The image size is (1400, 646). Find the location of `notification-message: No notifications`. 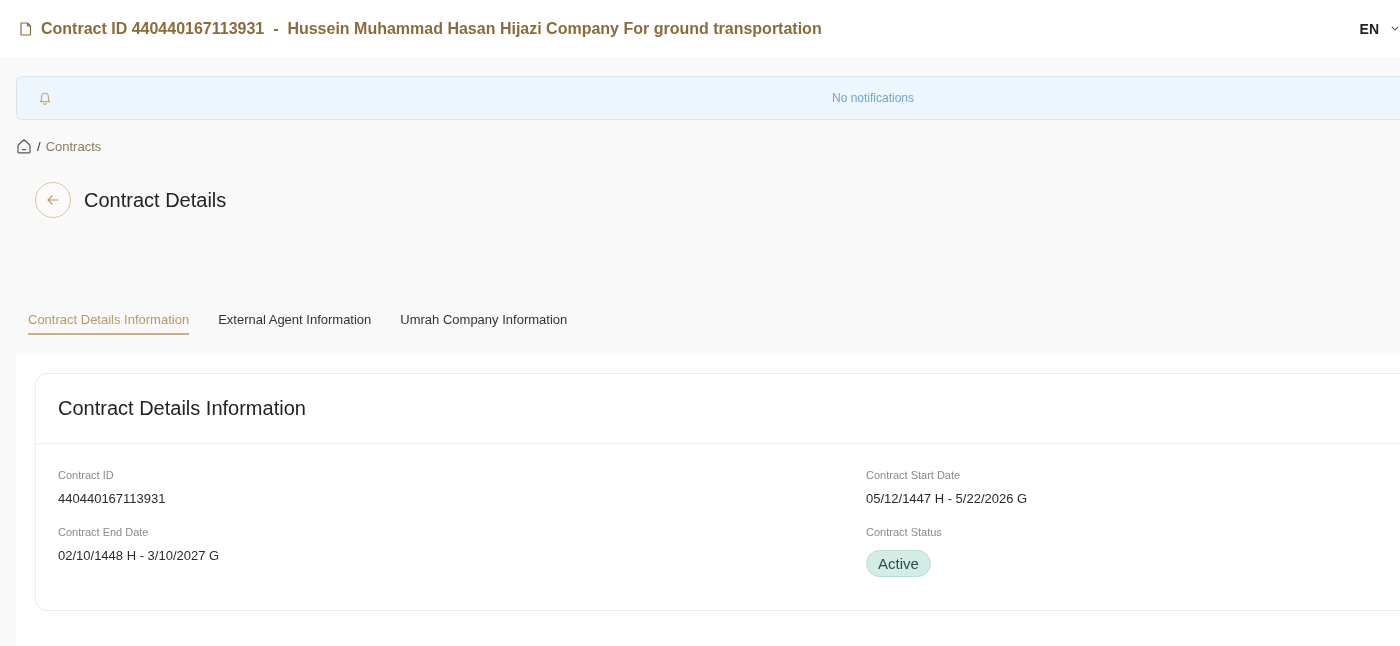

notification-message: No notifications is located at coordinates (873, 98).